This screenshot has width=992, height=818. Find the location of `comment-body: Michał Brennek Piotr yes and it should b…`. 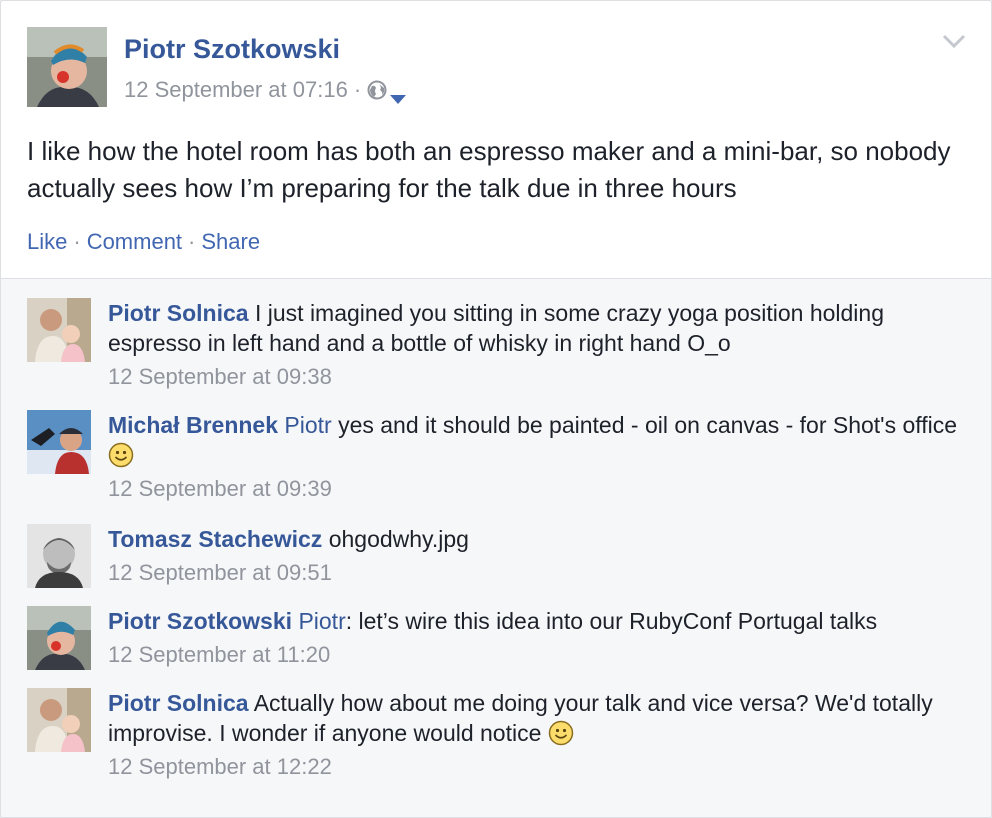

comment-body: Michał Brennek Piotr yes and it should b… is located at coordinates (533, 457).